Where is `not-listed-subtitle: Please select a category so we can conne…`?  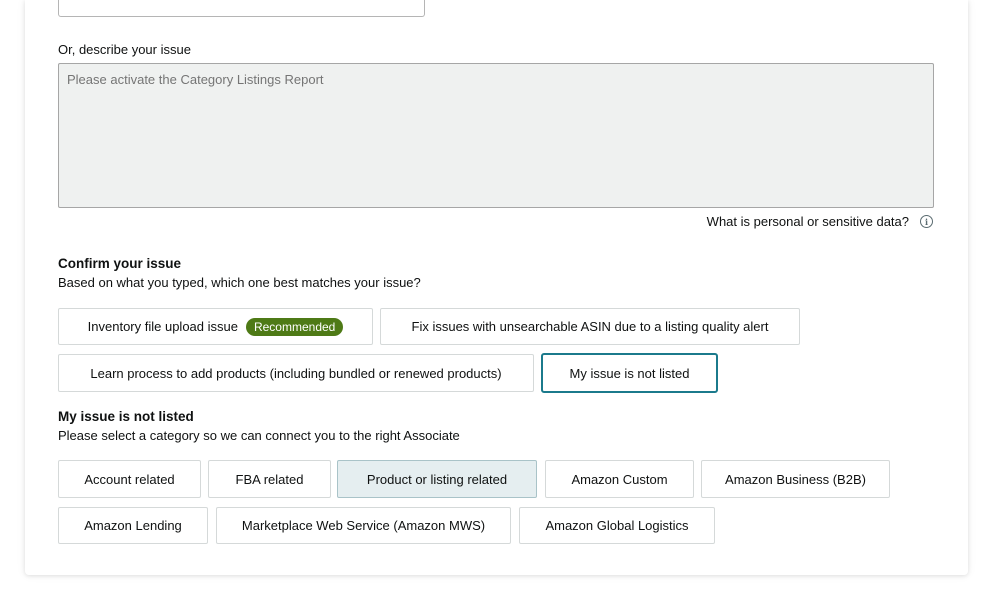 not-listed-subtitle: Please select a category so we can conne… is located at coordinates (259, 435).